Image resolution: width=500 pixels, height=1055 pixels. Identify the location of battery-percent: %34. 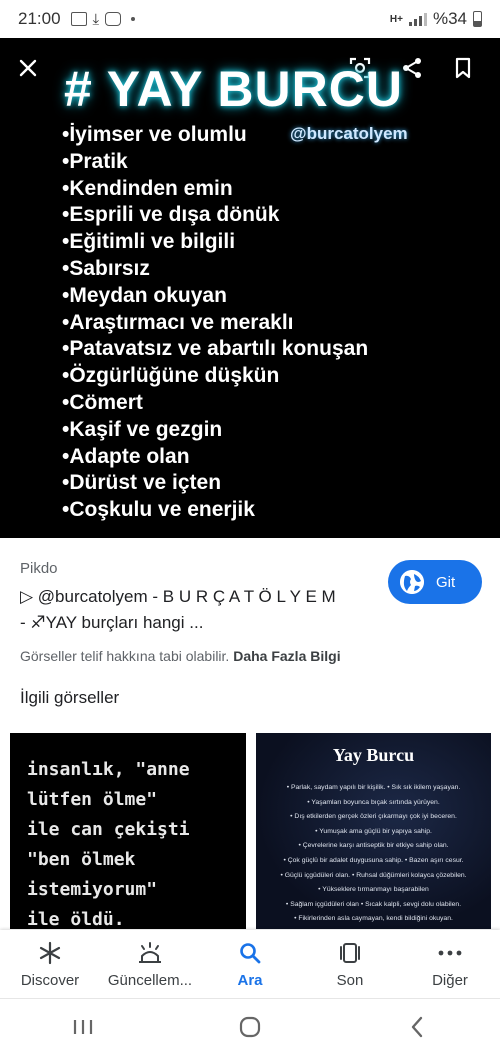
(449, 18).